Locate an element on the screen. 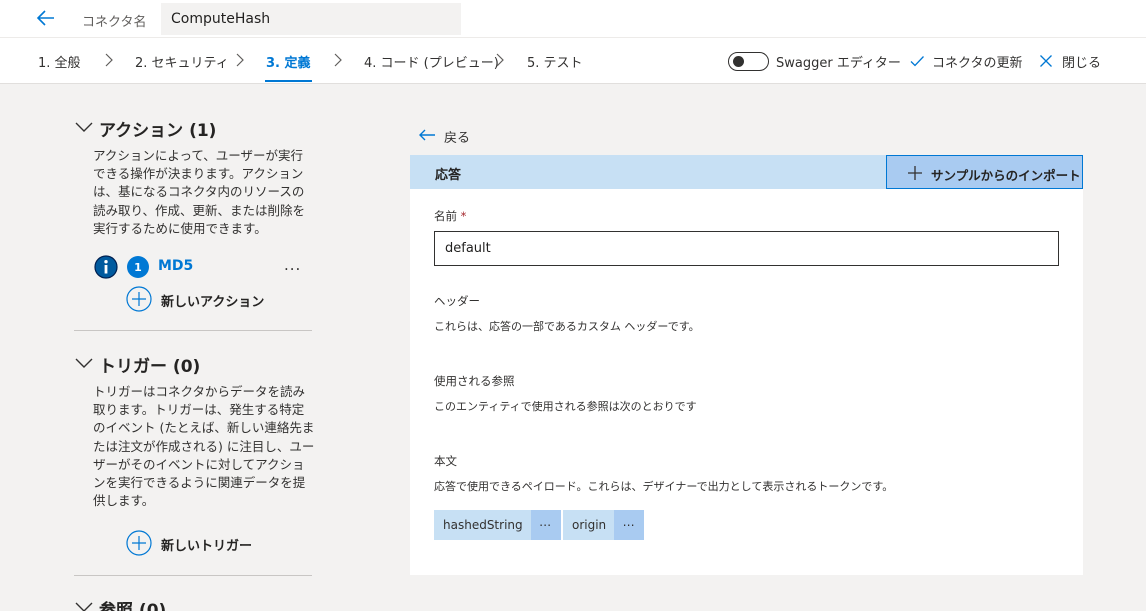  name-label: 名前 * is located at coordinates (450, 216).